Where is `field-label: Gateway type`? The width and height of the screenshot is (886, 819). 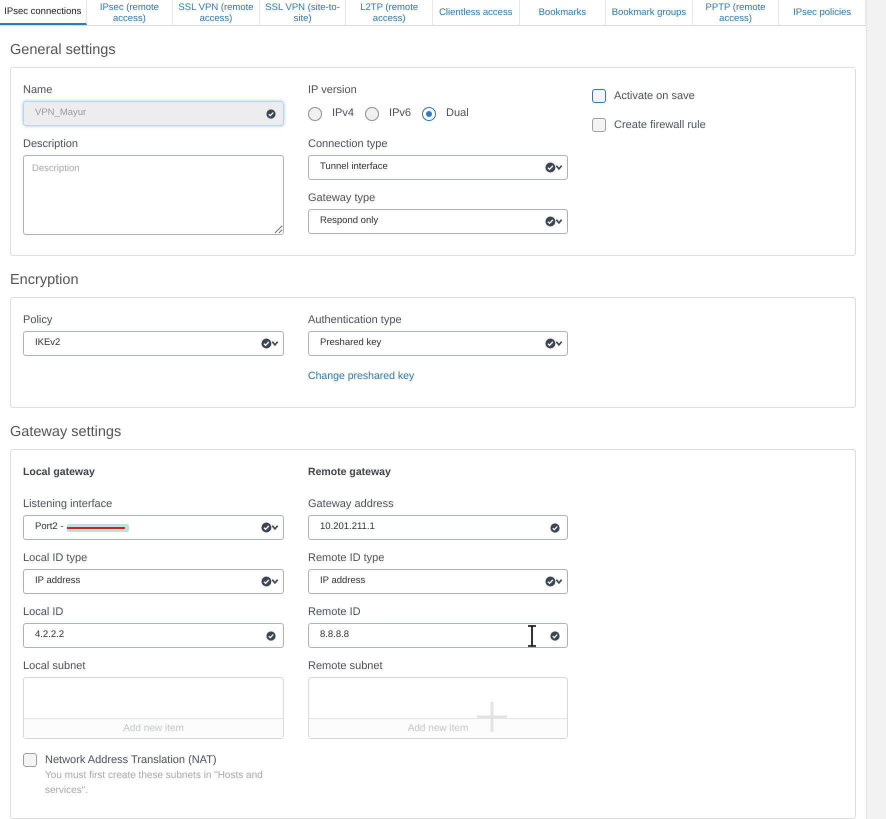 field-label: Gateway type is located at coordinates (342, 198).